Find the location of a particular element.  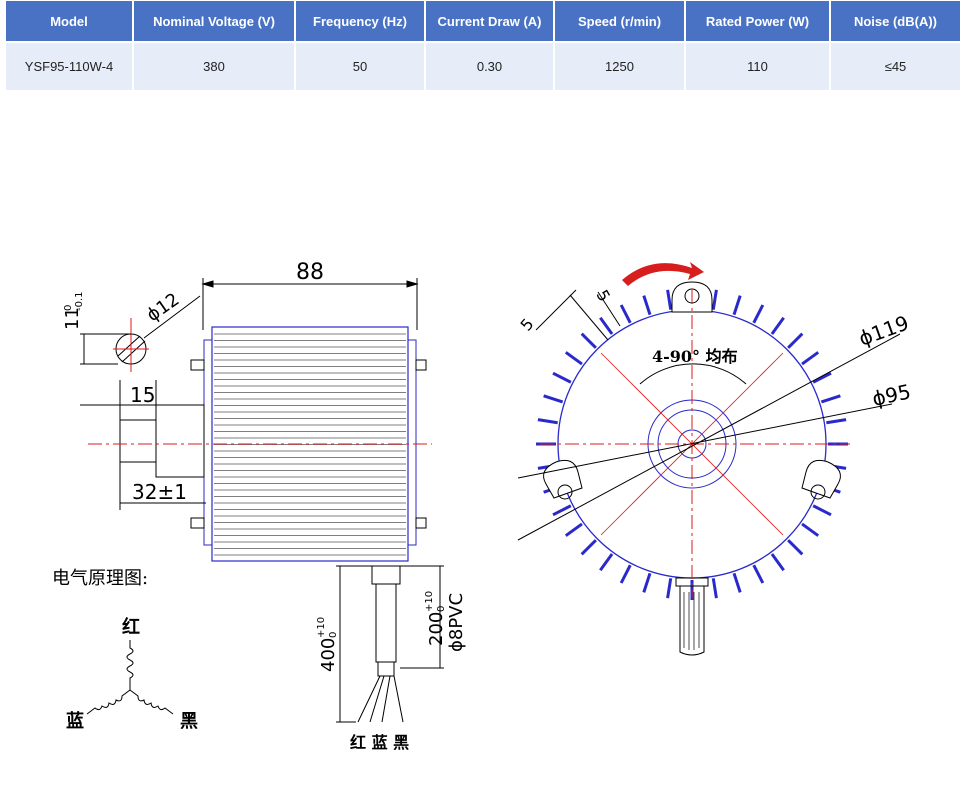

mount-stud-top-right is located at coordinates (421, 365).